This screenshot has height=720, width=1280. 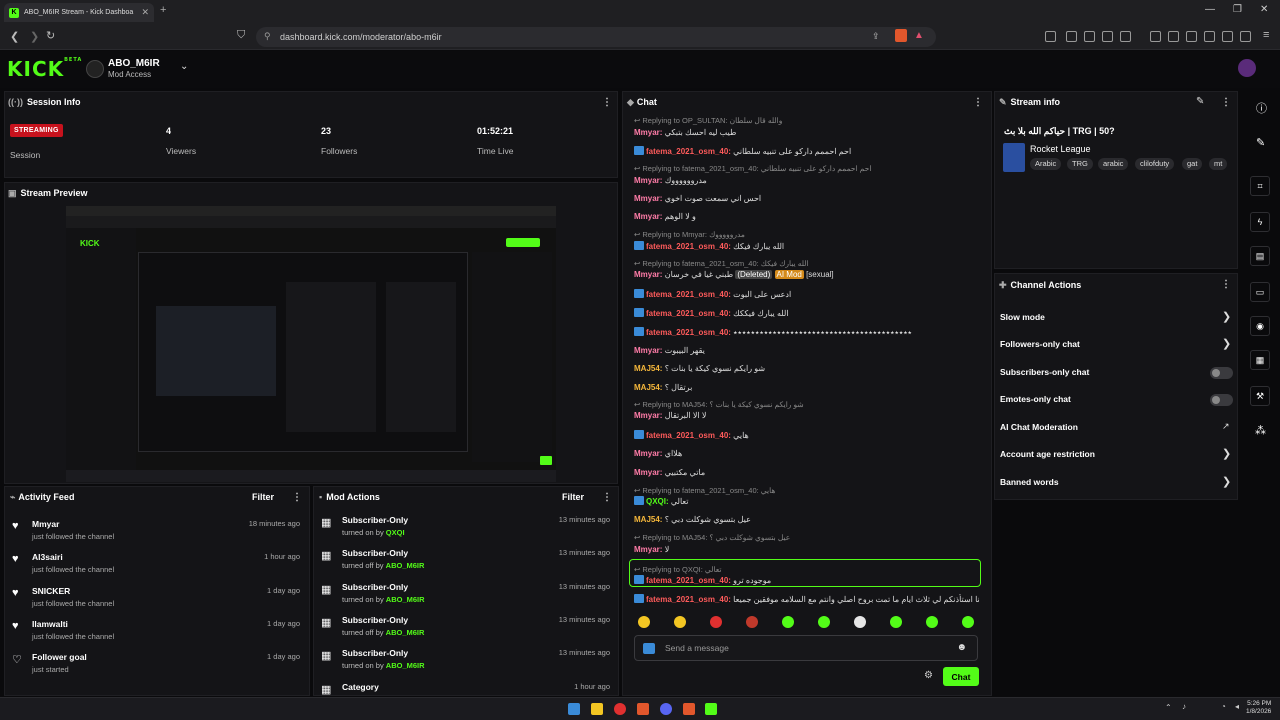 I want to click on send-chat-button: Chat, so click(x=961, y=676).